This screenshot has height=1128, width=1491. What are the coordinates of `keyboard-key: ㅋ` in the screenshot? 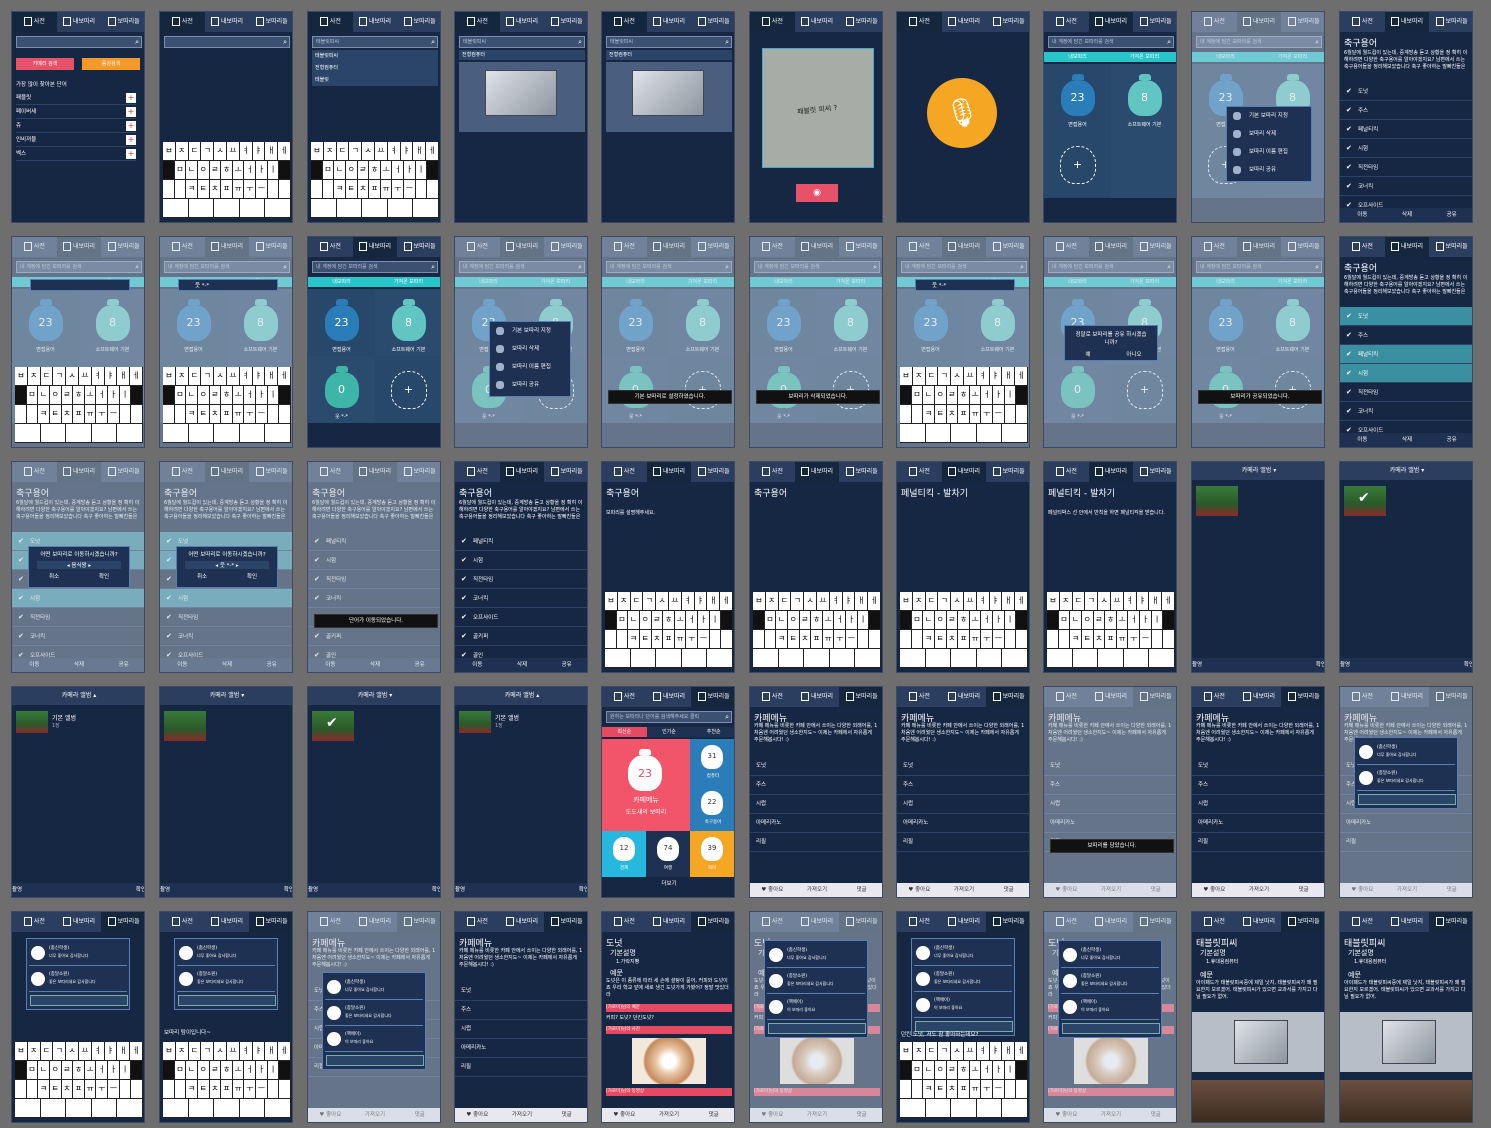 It's located at (782, 639).